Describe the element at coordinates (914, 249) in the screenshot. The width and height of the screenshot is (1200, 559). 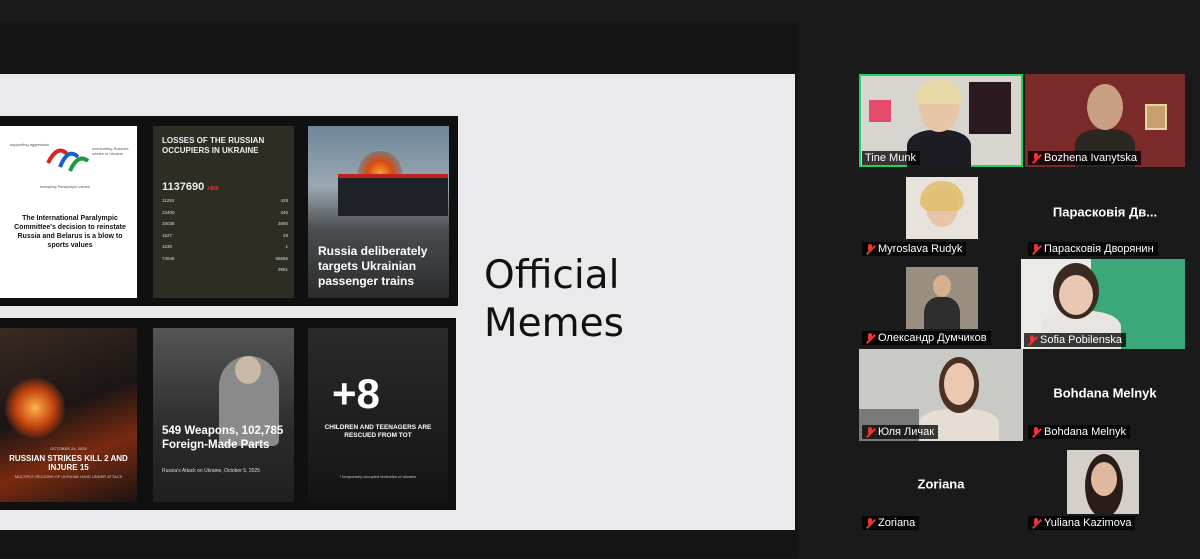
I see `participant-name: Myroslava Rudyk` at that location.